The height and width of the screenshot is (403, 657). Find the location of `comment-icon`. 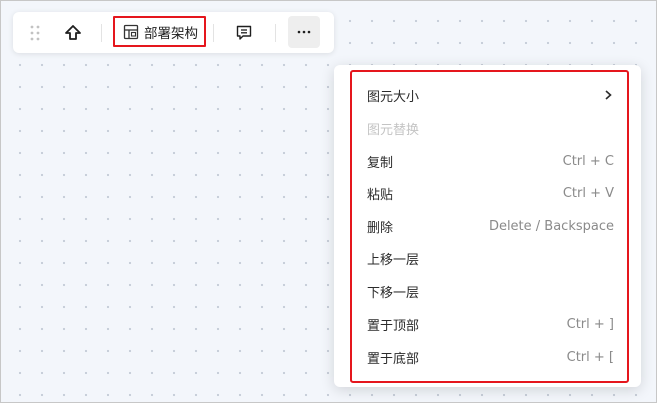

comment-icon is located at coordinates (244, 32).